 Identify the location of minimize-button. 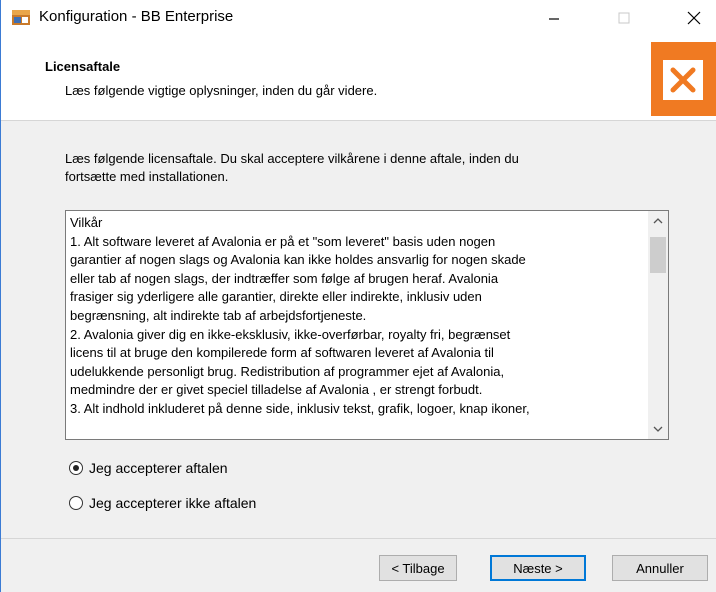
(554, 18).